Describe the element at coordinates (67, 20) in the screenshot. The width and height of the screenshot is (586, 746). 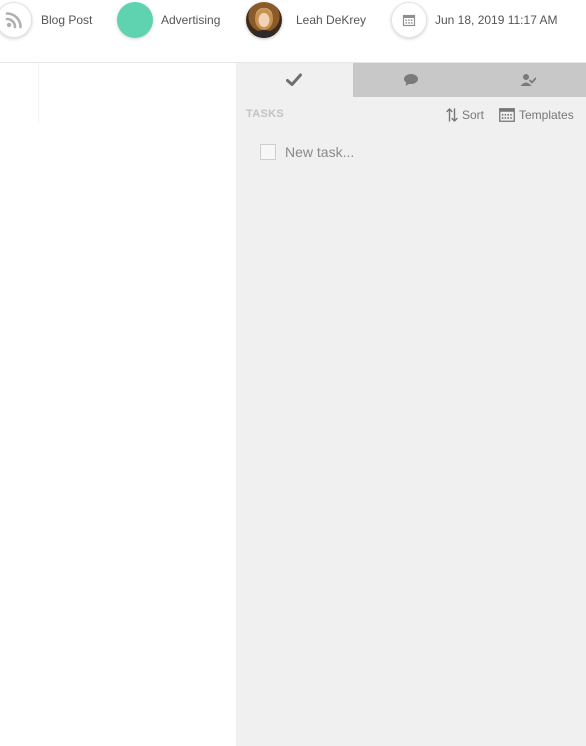
I see `post-type-label: Blog Post` at that location.